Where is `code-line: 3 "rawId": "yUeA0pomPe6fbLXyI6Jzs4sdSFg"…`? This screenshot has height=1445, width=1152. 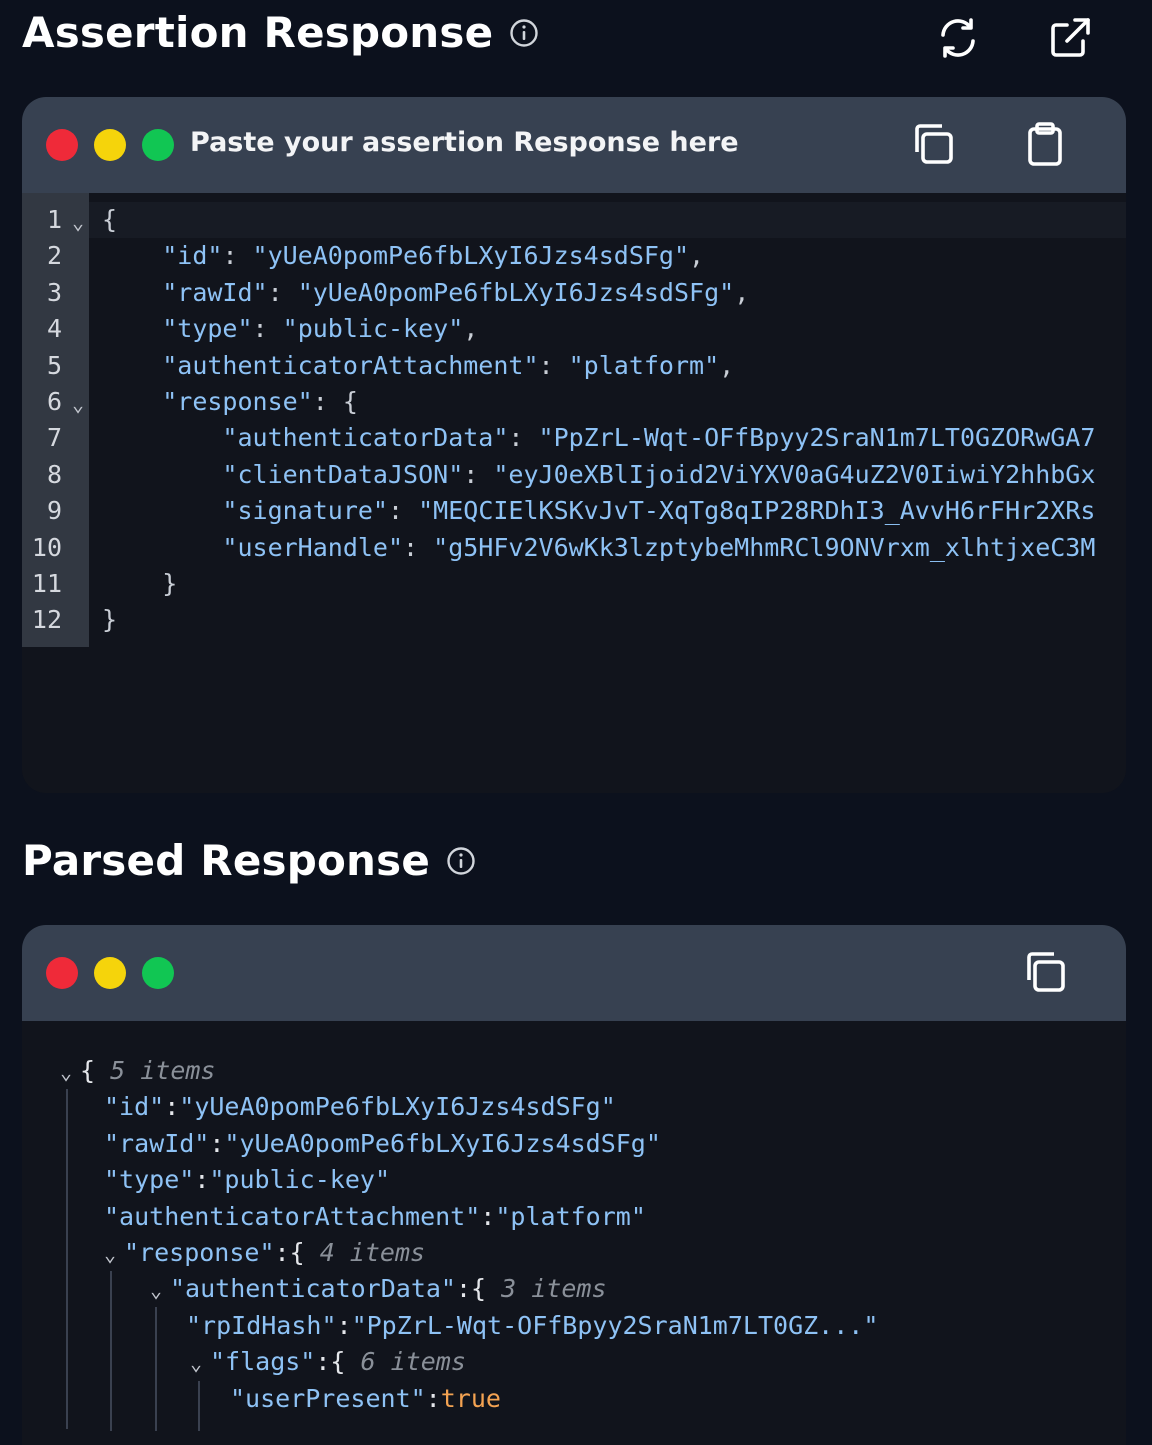 code-line: 3 "rawId": "yUeA0pomPe6fbLXyI6Jzs4sdSFg"… is located at coordinates (574, 293).